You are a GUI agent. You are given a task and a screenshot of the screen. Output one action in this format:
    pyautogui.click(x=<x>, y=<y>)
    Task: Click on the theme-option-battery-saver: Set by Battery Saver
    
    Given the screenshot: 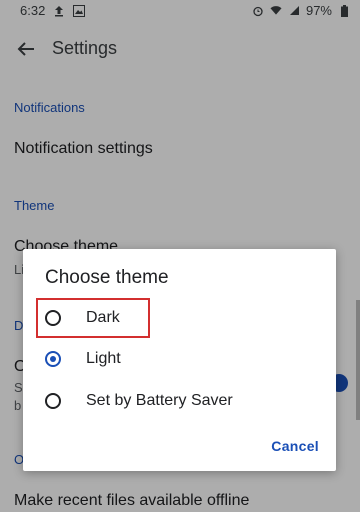 What is the action you would take?
    pyautogui.click(x=185, y=401)
    